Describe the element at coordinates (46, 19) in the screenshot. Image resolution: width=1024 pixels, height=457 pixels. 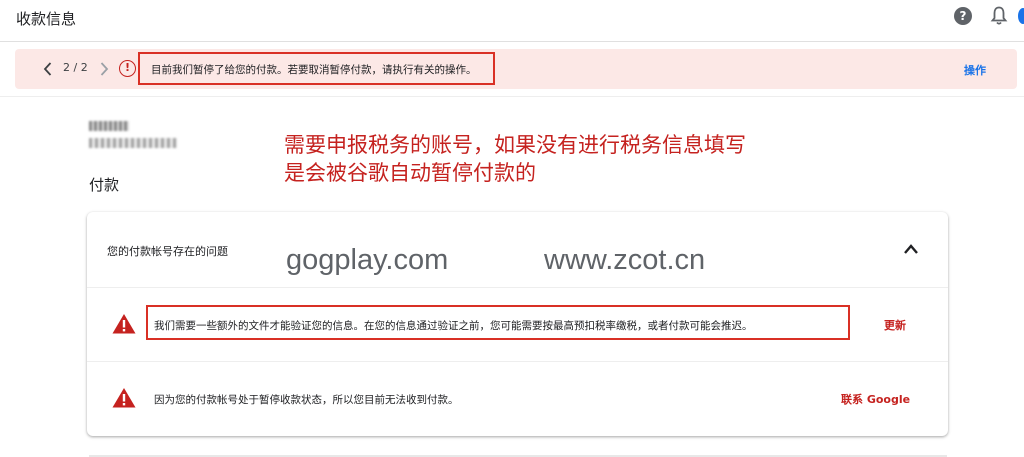
I see `page-title: 收款信息` at that location.